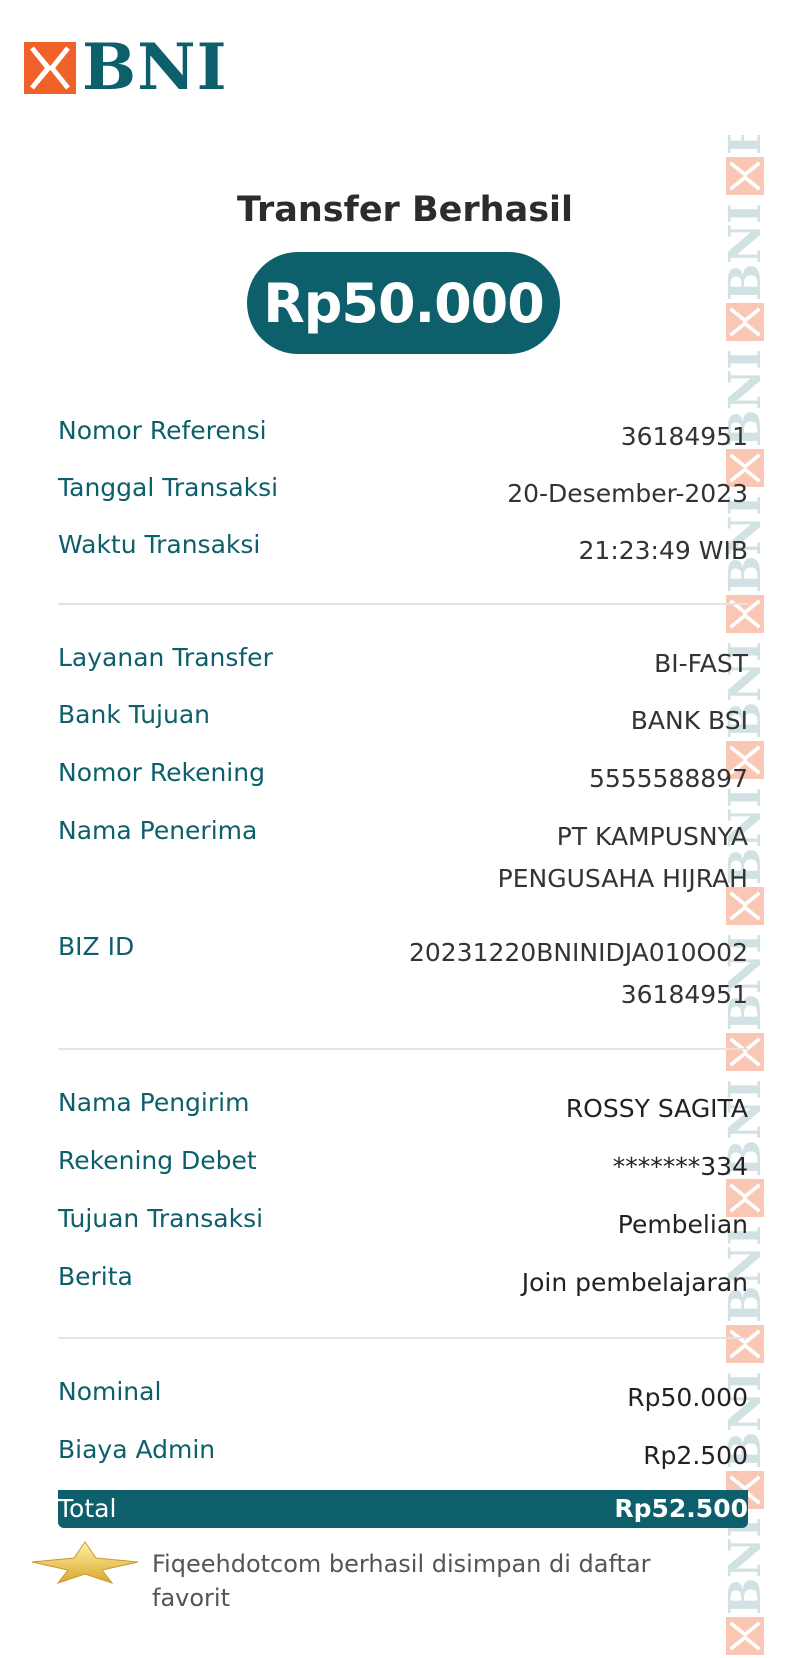  Describe the element at coordinates (110, 1391) in the screenshot. I see `nominal-label: Nominal` at that location.